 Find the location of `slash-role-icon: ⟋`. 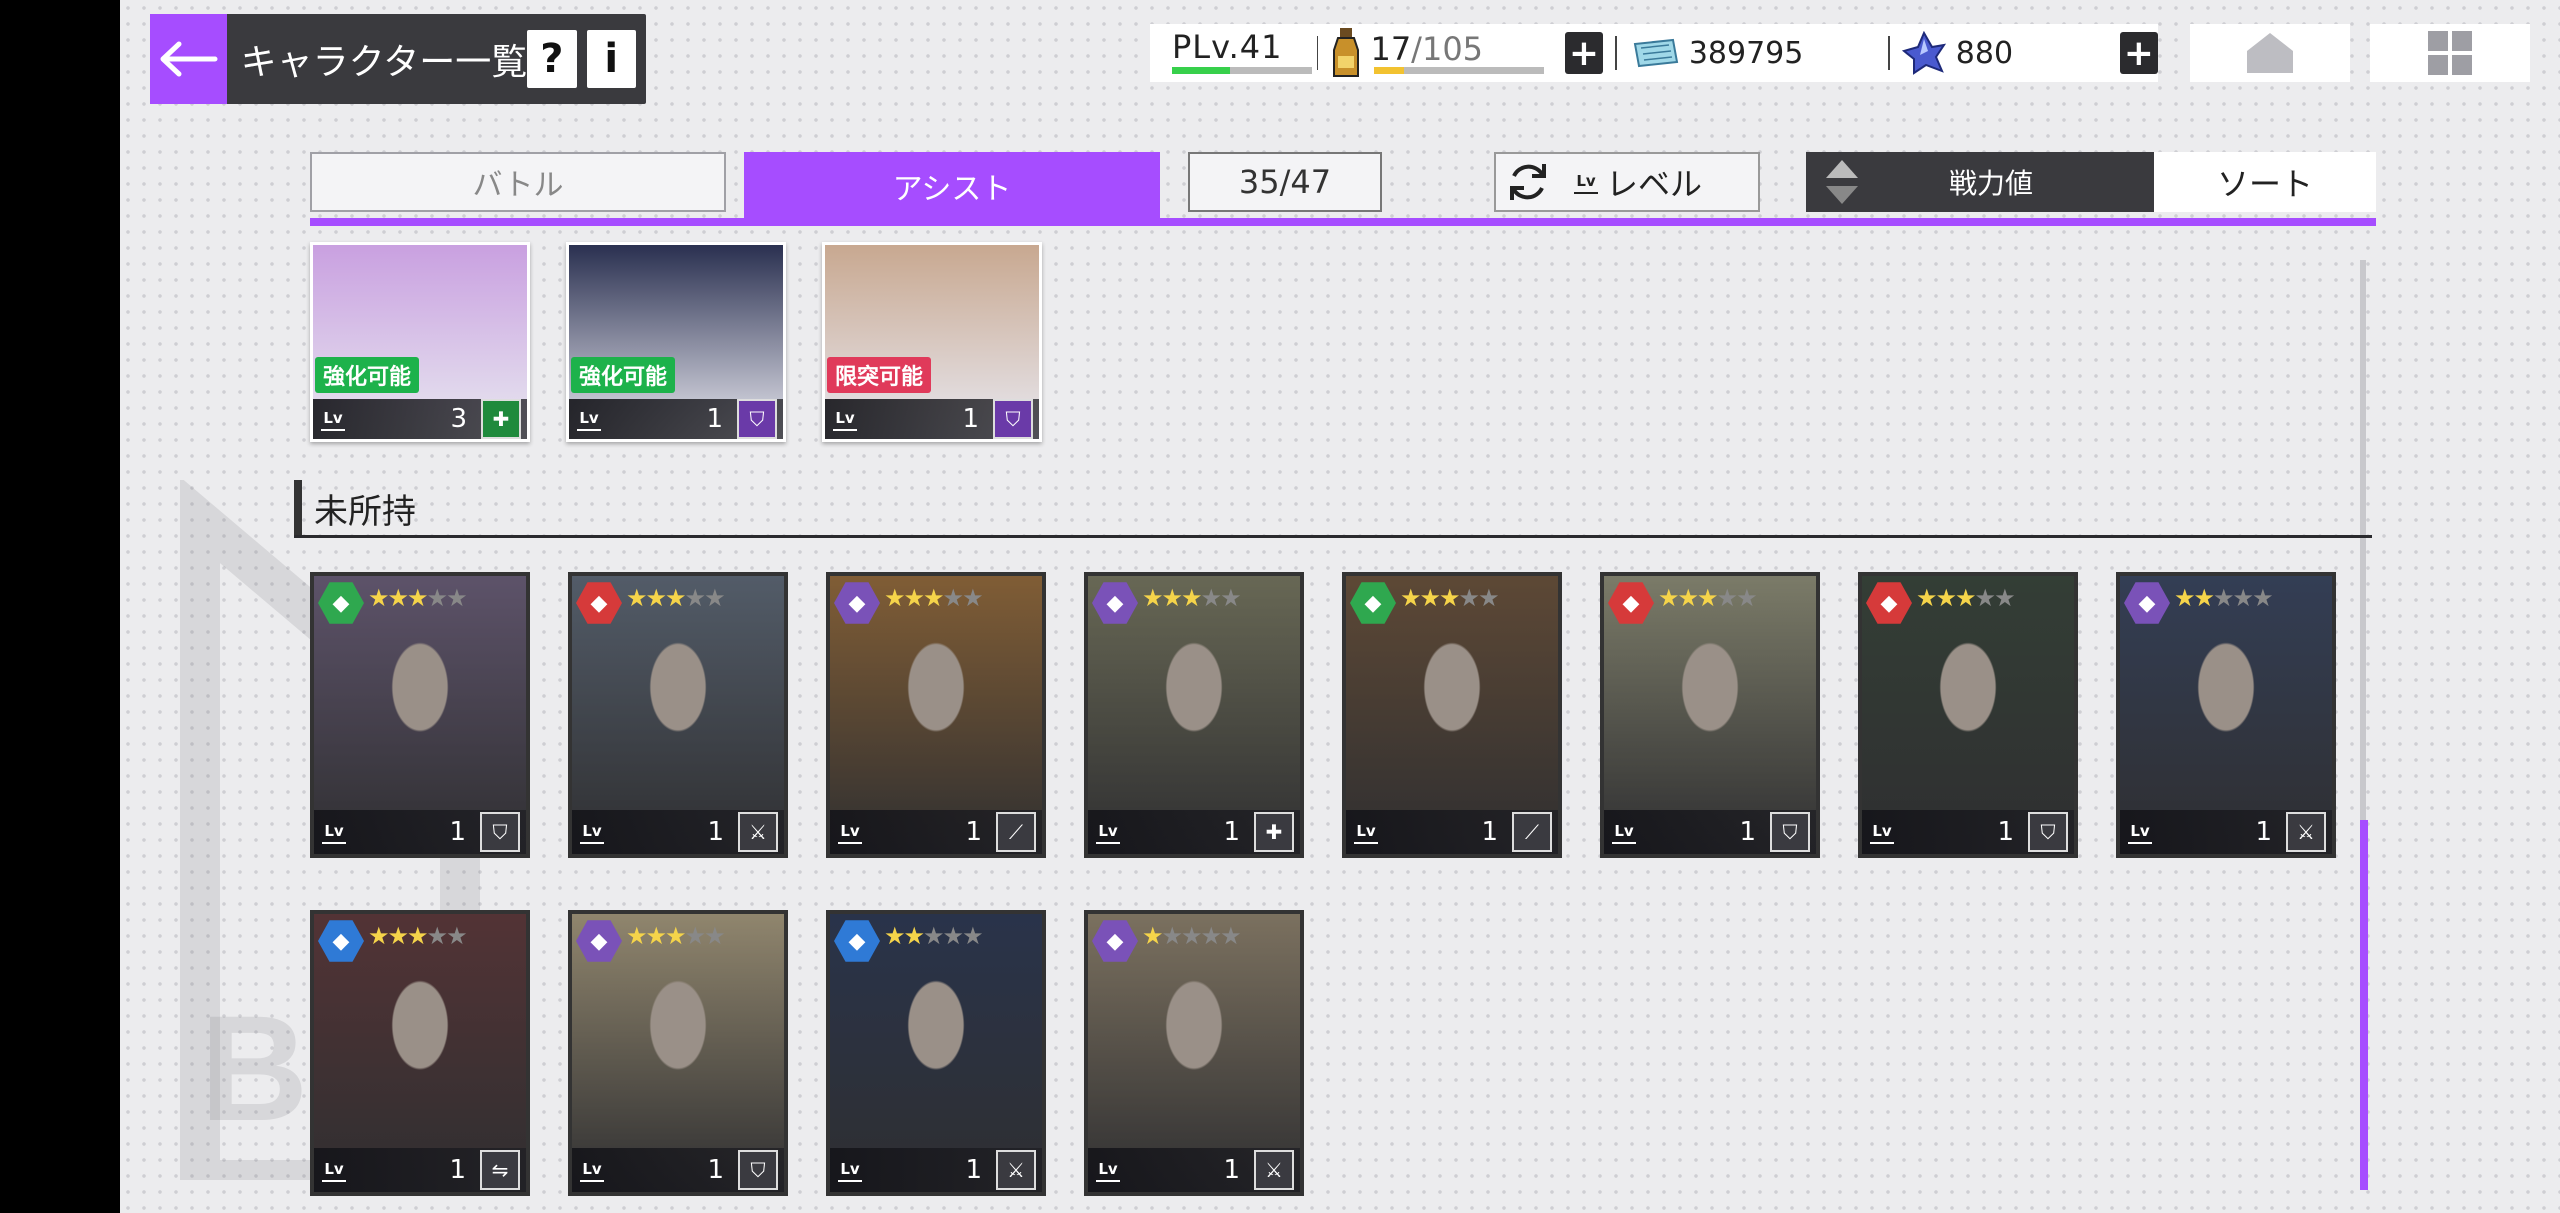

slash-role-icon: ⟋ is located at coordinates (1532, 832).